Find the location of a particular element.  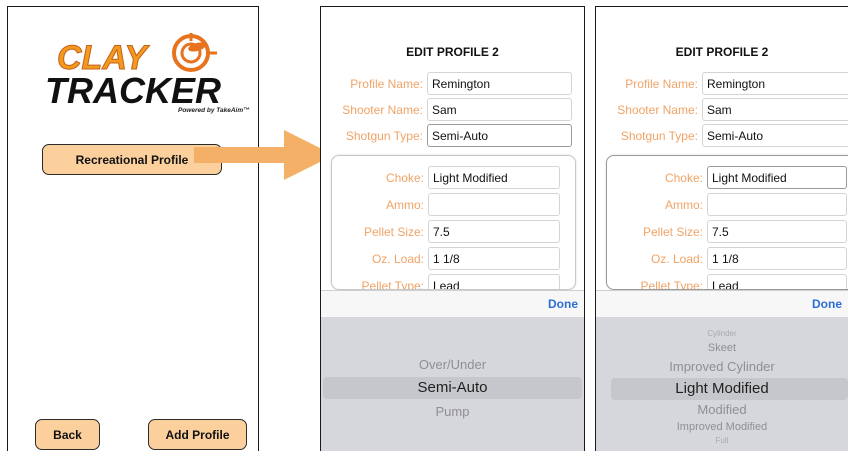

picker-option: Modified is located at coordinates (722, 409).